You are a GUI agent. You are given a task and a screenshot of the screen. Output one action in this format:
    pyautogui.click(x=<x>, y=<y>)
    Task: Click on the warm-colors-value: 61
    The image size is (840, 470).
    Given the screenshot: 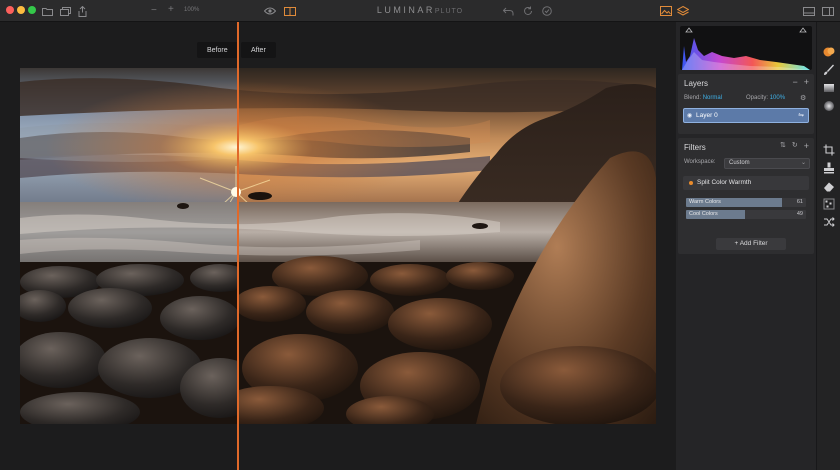 What is the action you would take?
    pyautogui.click(x=799, y=202)
    